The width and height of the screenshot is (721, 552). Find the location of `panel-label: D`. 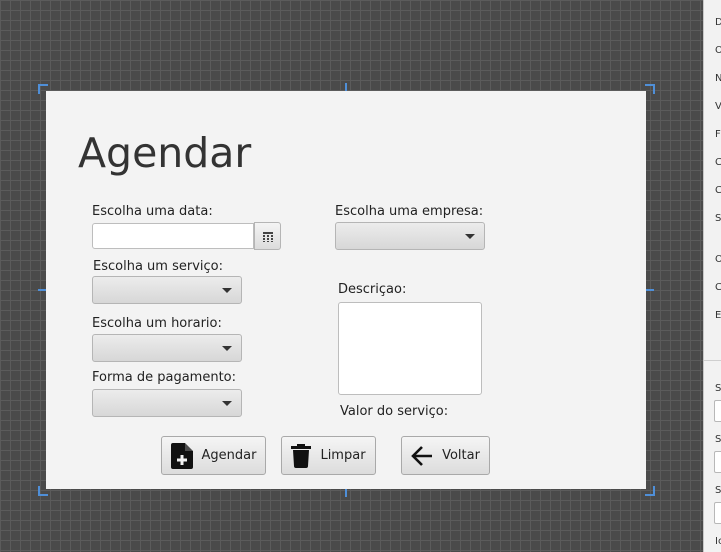

panel-label: D is located at coordinates (718, 22).